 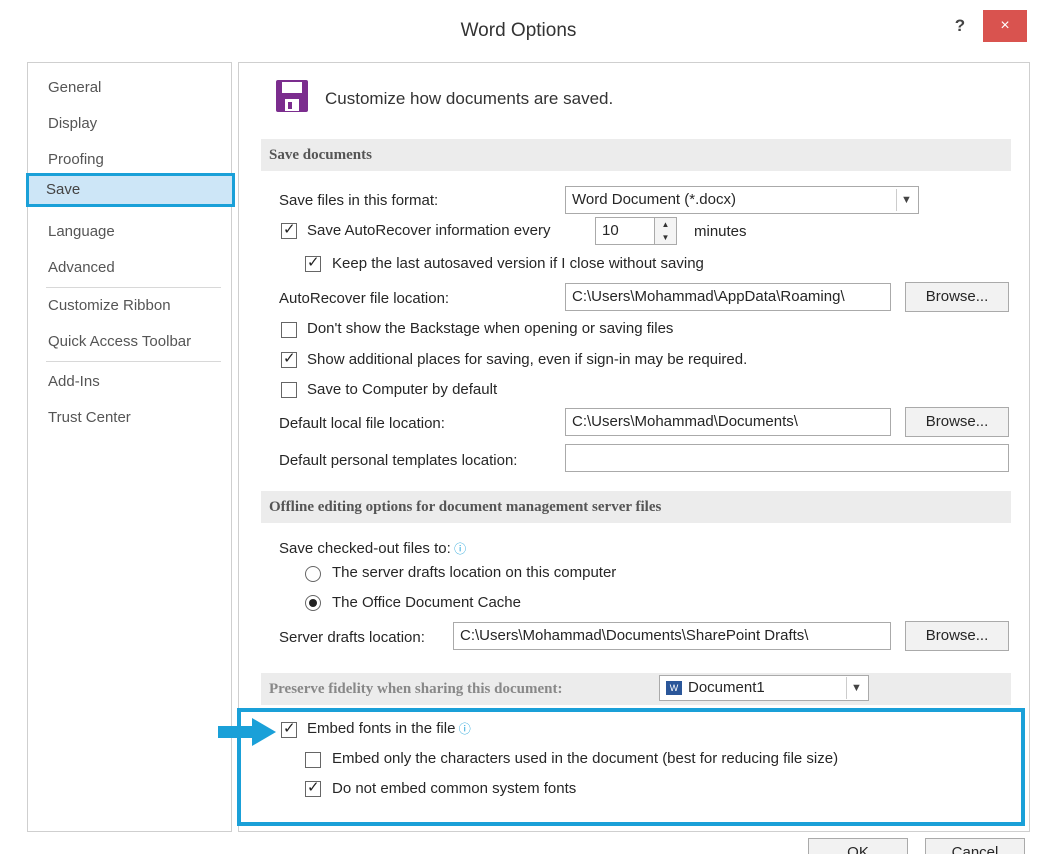 What do you see at coordinates (129, 418) in the screenshot?
I see `nav-item-trust-center: Trust Center` at bounding box center [129, 418].